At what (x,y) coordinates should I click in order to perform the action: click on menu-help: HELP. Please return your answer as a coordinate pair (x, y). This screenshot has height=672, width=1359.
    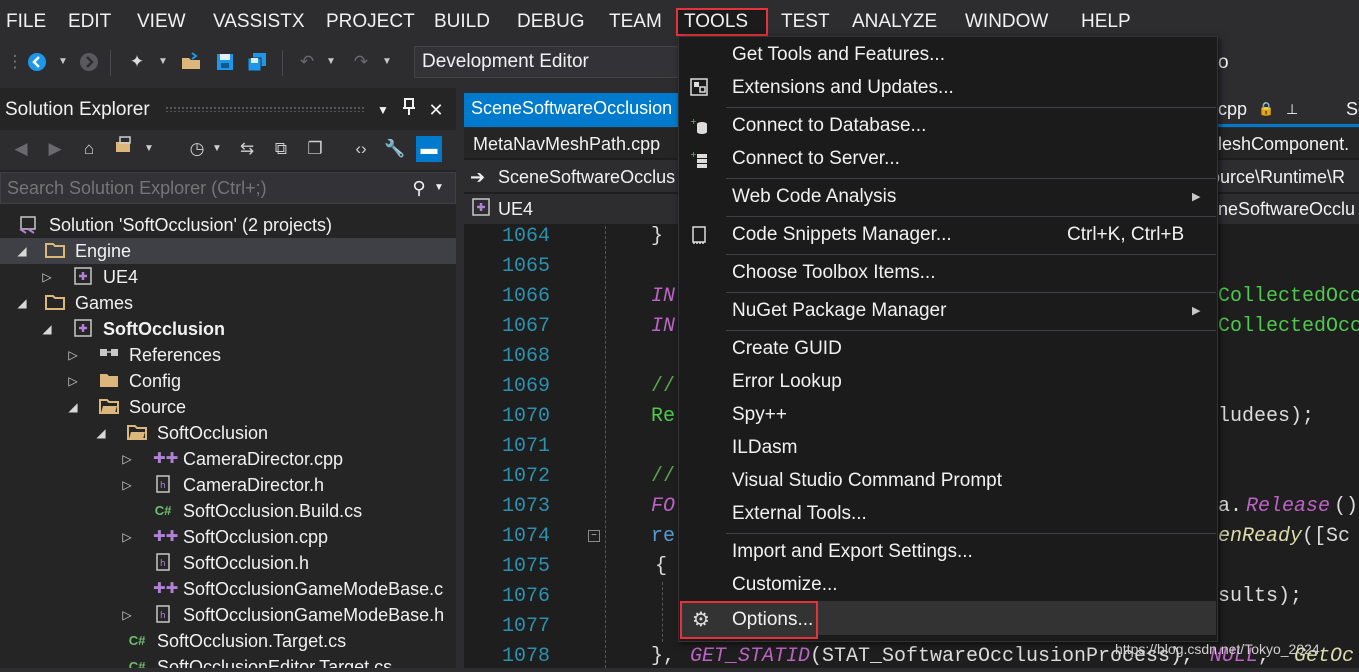
    Looking at the image, I should click on (1106, 22).